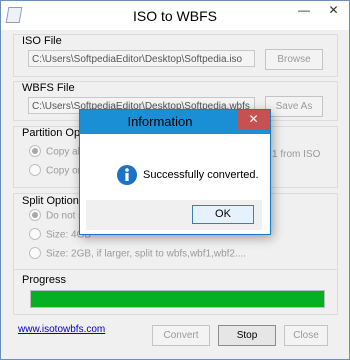 This screenshot has height=360, width=350. I want to click on progress-bar, so click(177, 299).